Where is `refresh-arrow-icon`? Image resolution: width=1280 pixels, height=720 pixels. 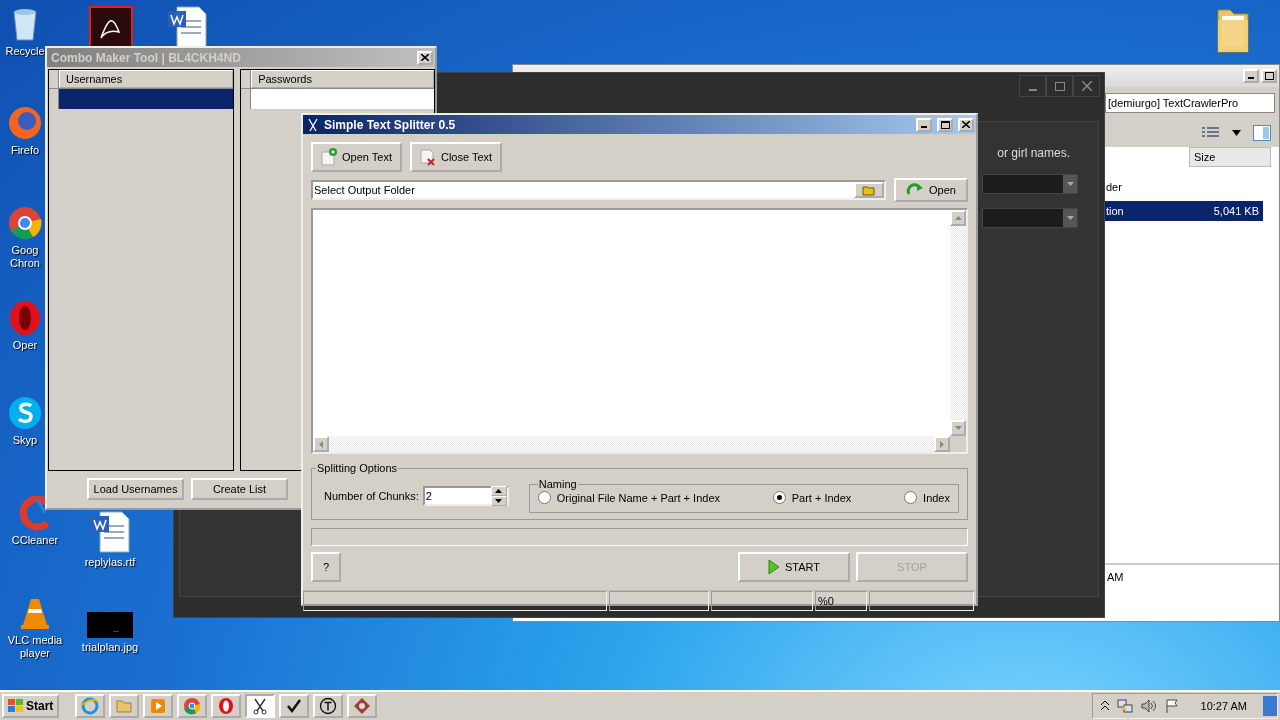
refresh-arrow-icon is located at coordinates (915, 190).